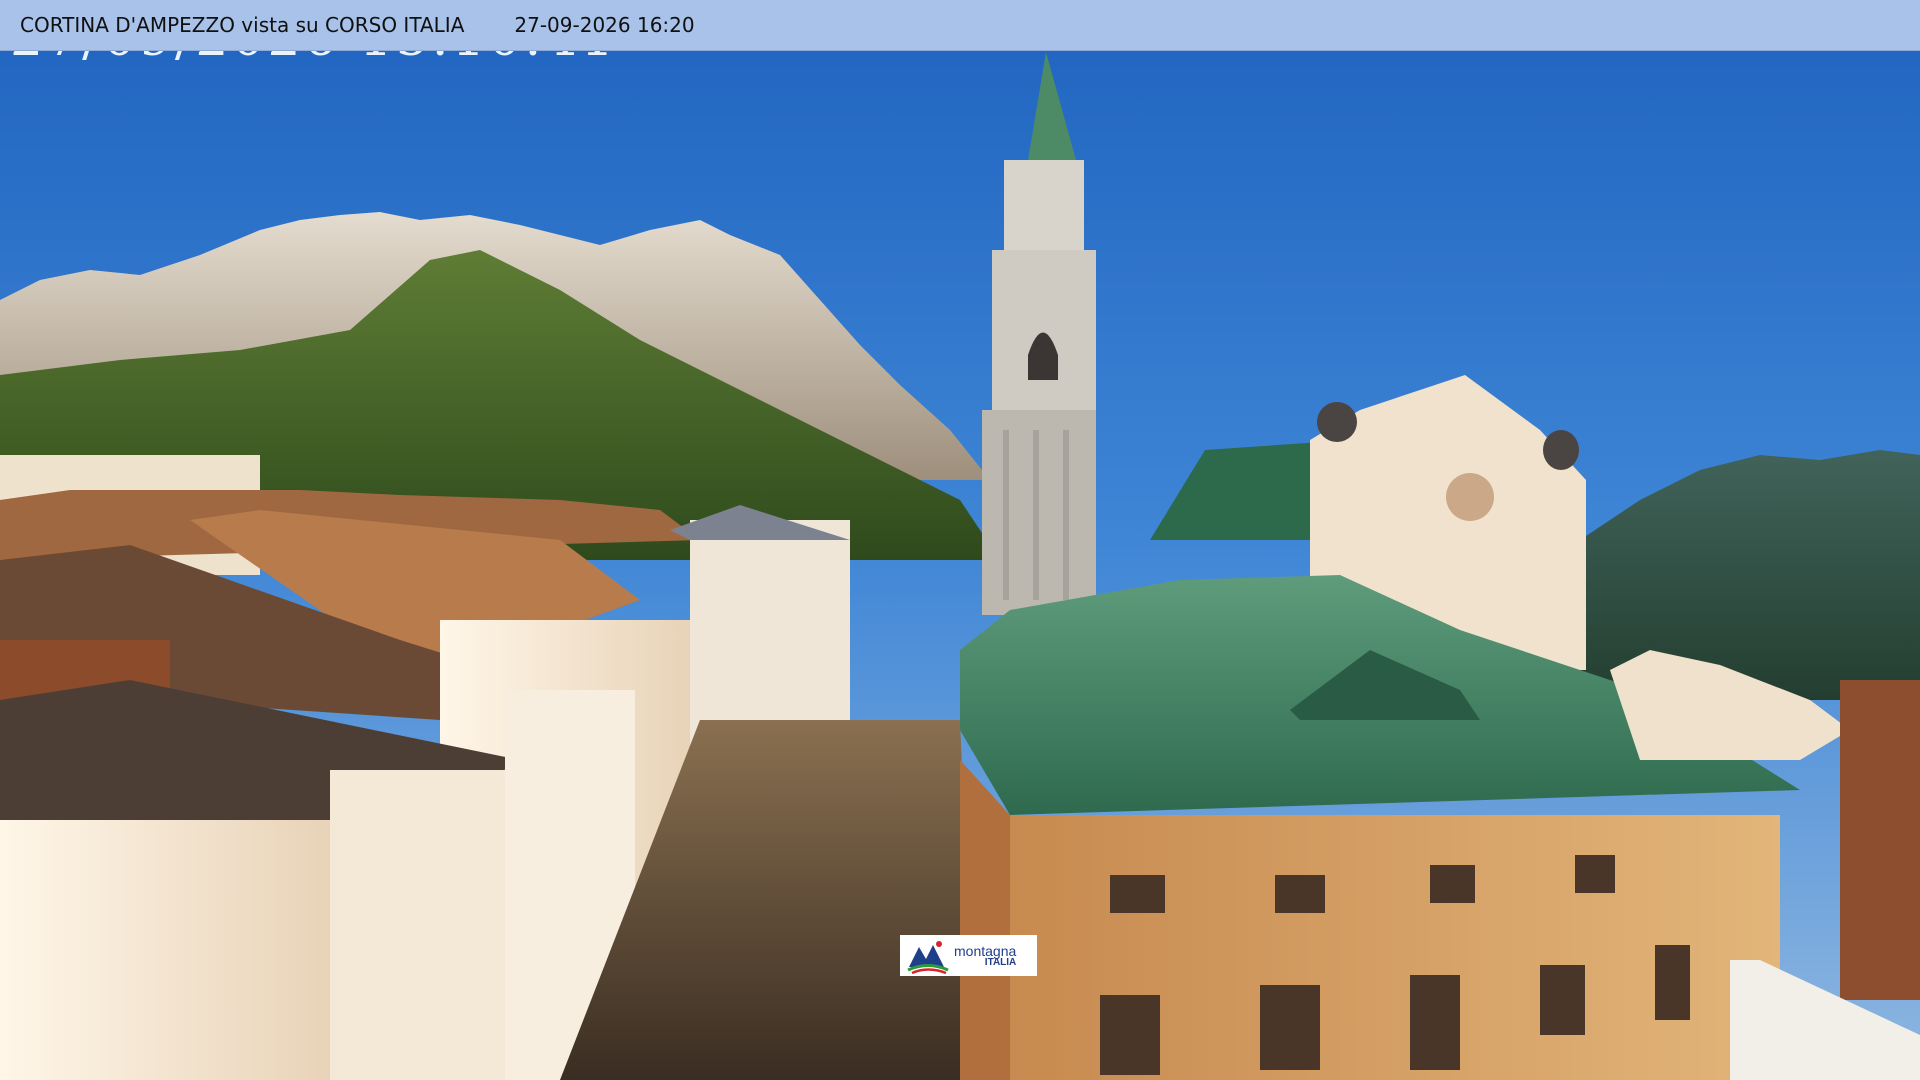 This screenshot has width=1920, height=1080. I want to click on logo-text-montagna: montagna, so click(985, 950).